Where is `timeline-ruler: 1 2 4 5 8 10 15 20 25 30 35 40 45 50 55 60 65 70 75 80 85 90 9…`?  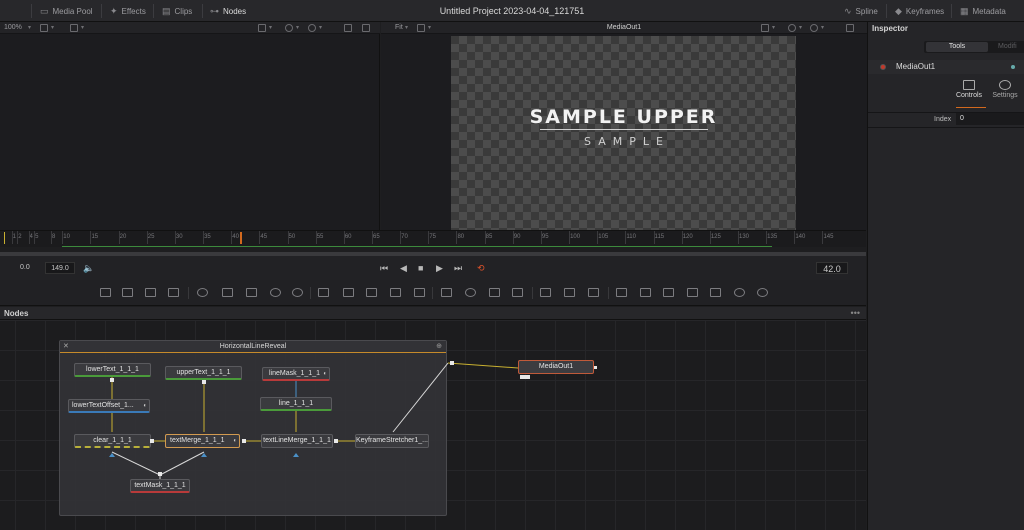 timeline-ruler: 1 2 4 5 8 10 15 20 25 30 35 40 45 50 55 60 65 70 75 80 85 90 9… is located at coordinates (433, 238).